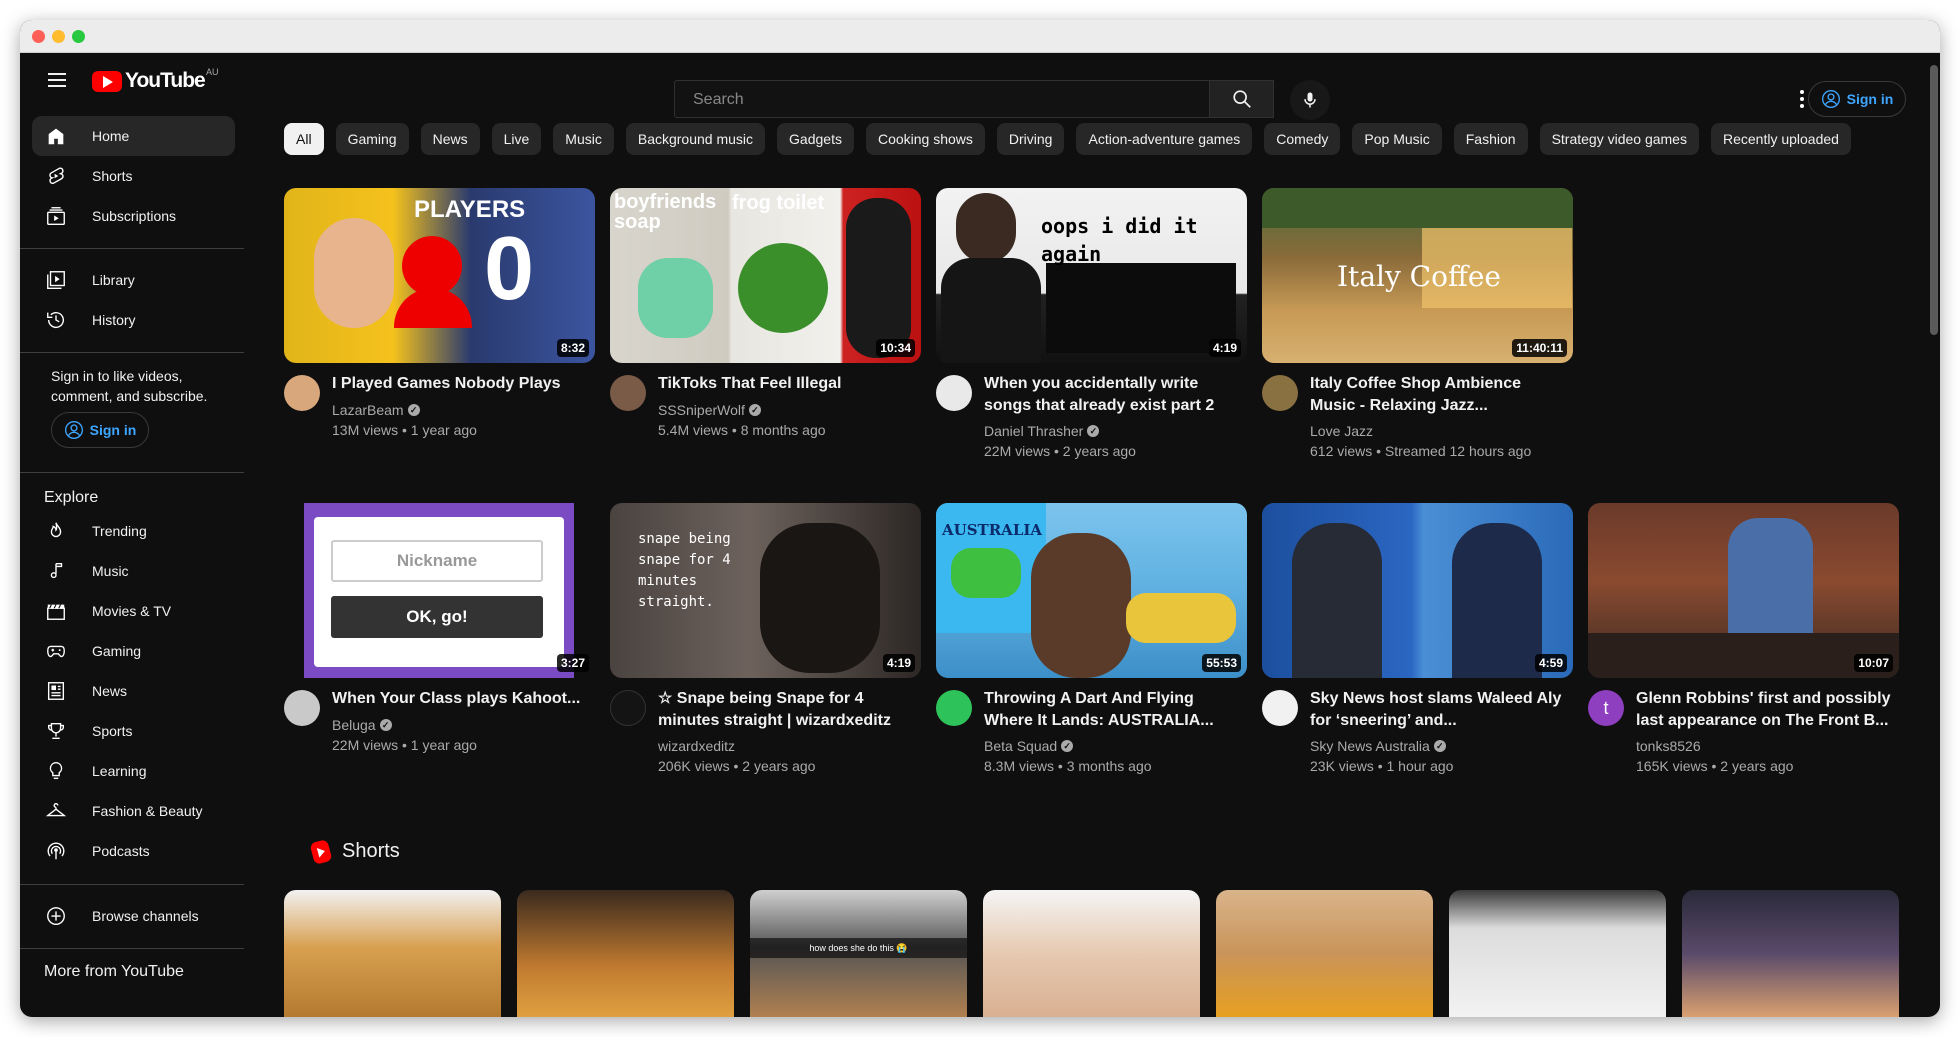  Describe the element at coordinates (362, 725) in the screenshot. I see `channel-name: Beluga` at that location.